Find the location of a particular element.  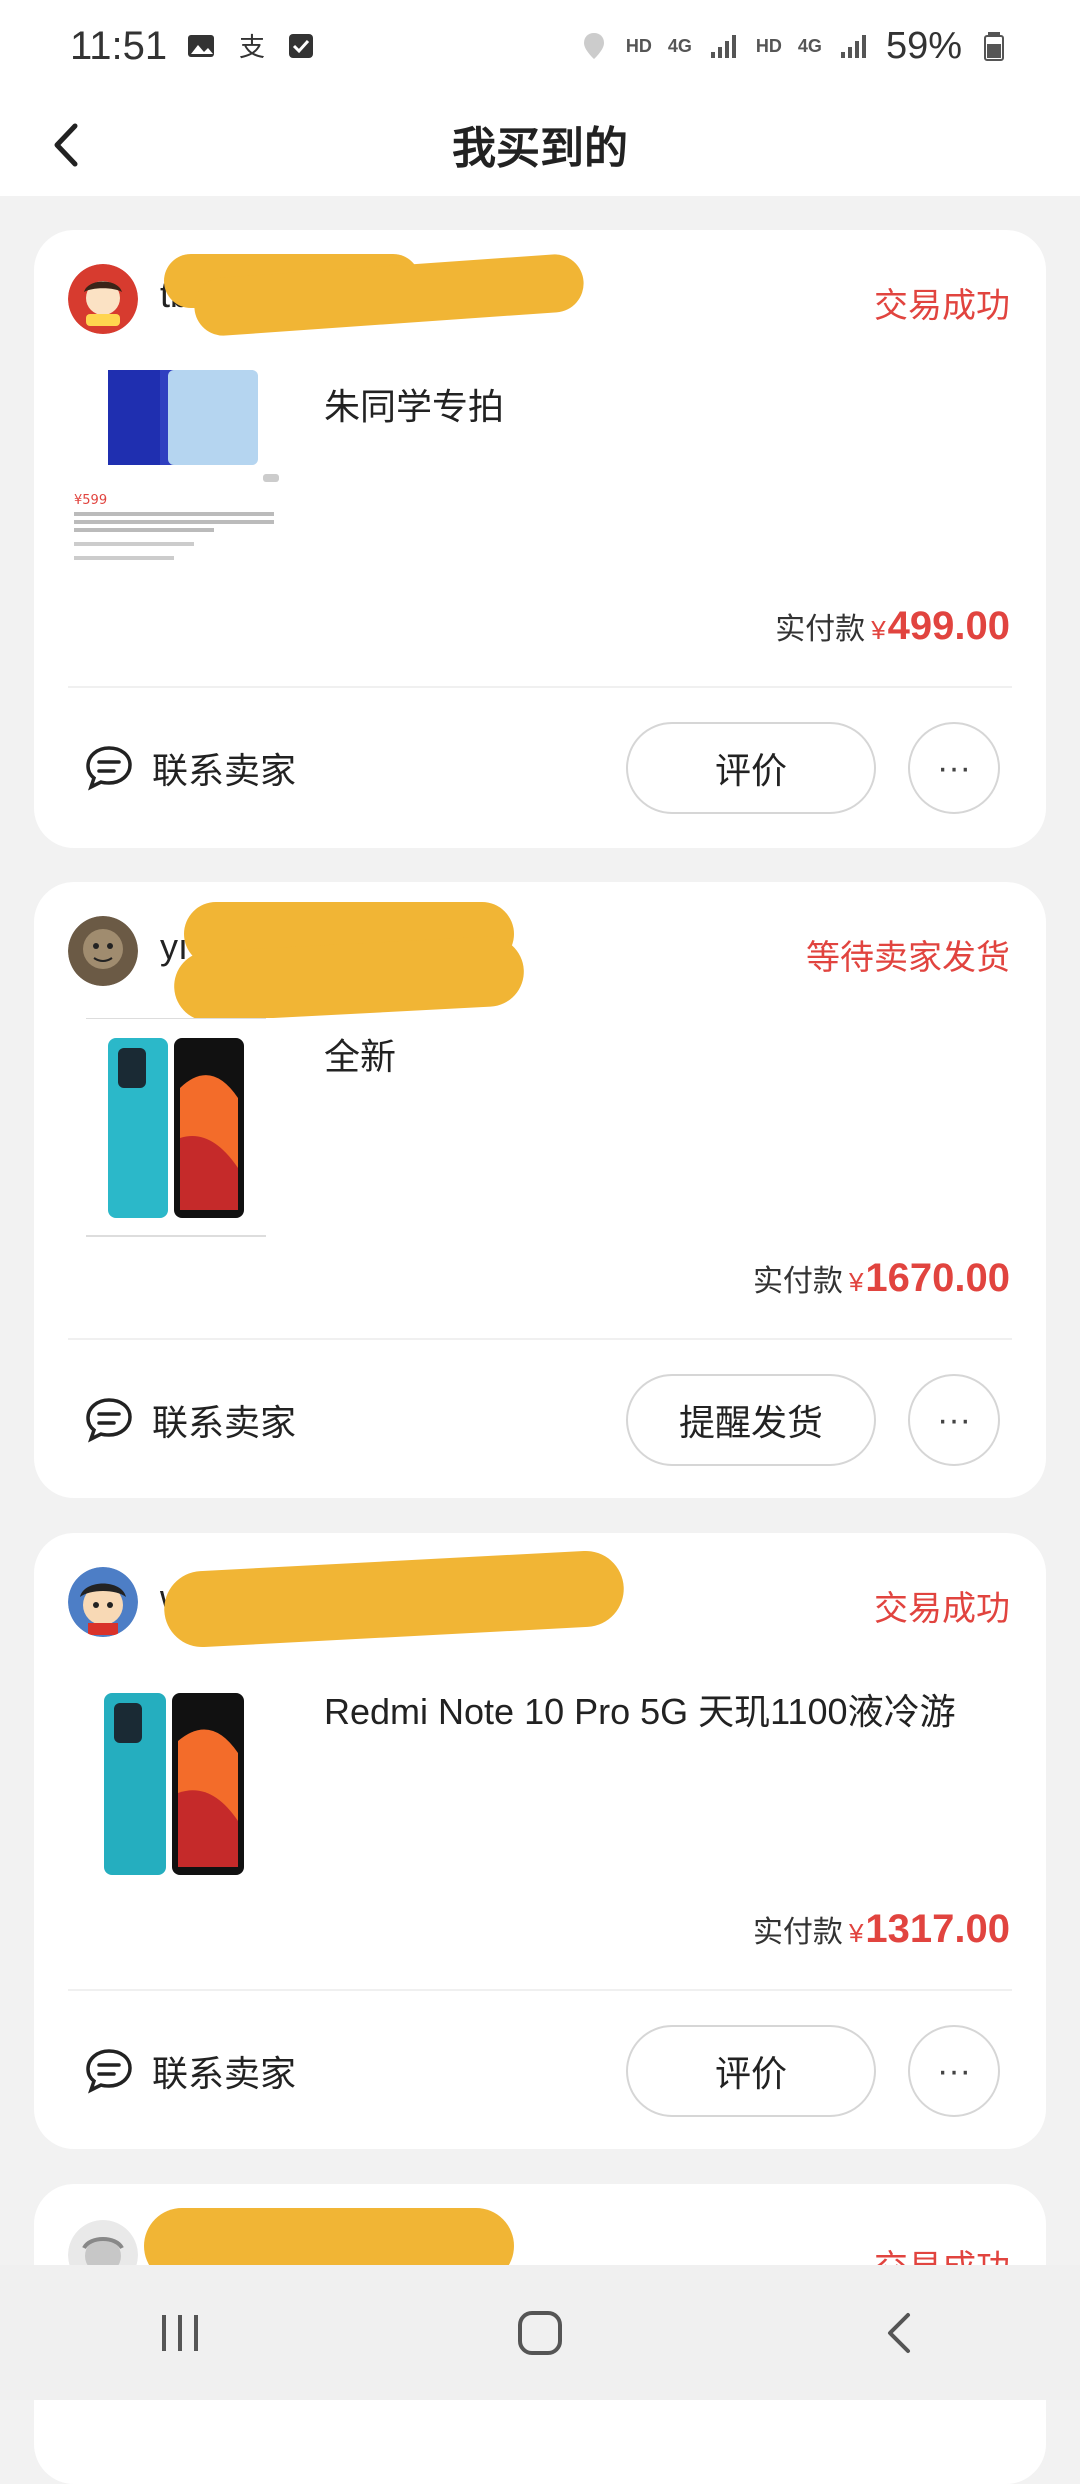

status-time: 11:51 is located at coordinates (119, 45).